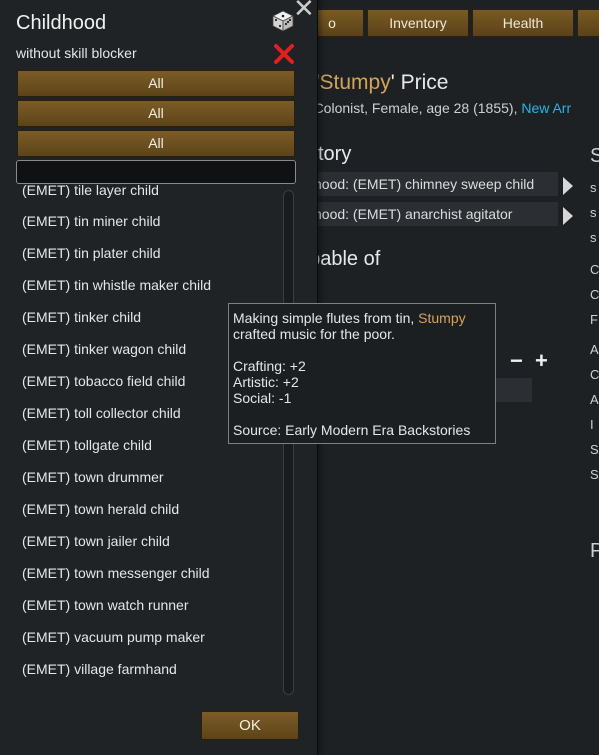 The height and width of the screenshot is (755, 599). I want to click on list-item: (EMET) toll collector child, so click(101, 413).